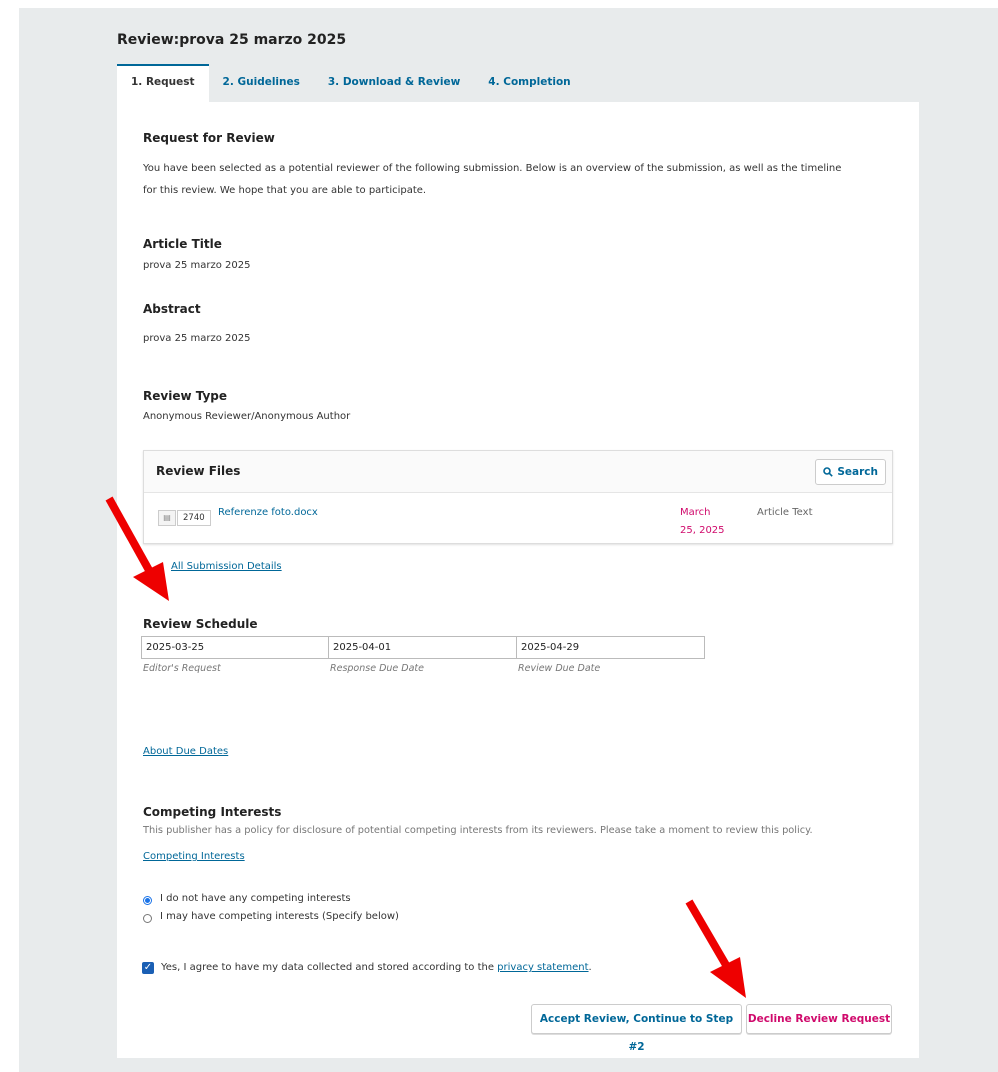  Describe the element at coordinates (715, 948) in the screenshot. I see `red-arrow-right-icon` at that location.